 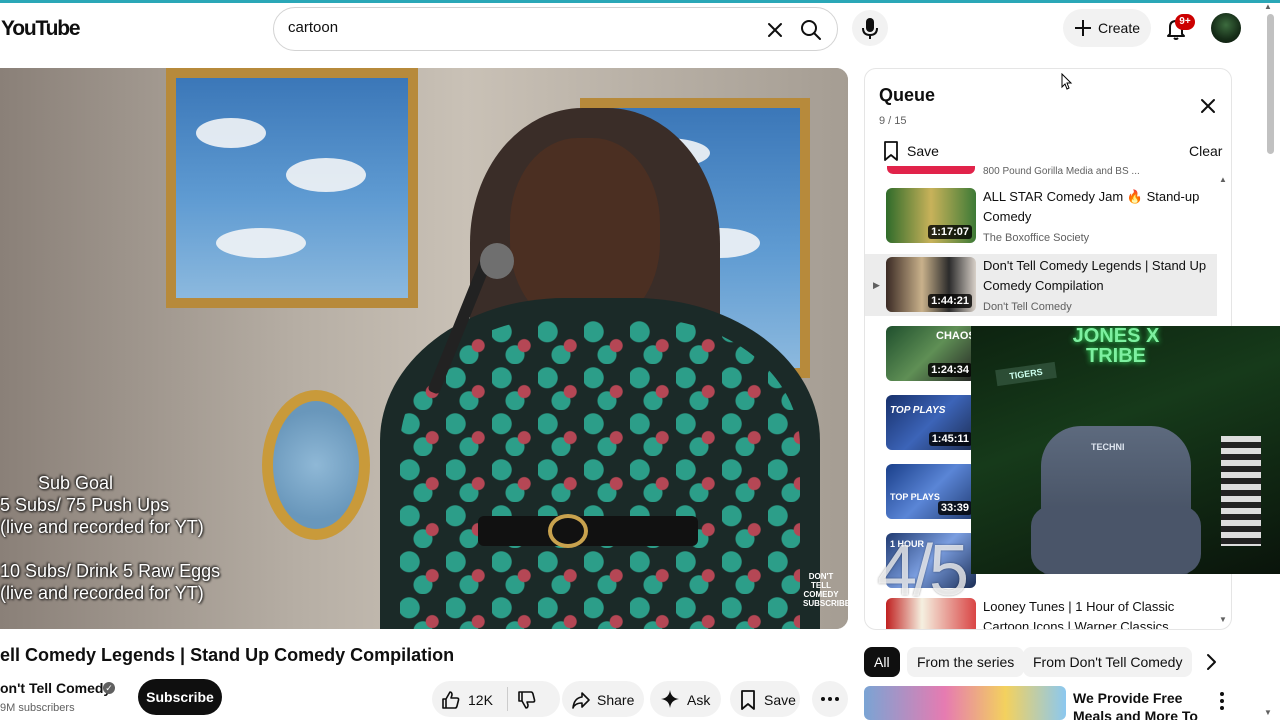 I want to click on stream-webcam-overlay: JONES X TRIBE TIGERS TECHNI, so click(x=1125, y=450).